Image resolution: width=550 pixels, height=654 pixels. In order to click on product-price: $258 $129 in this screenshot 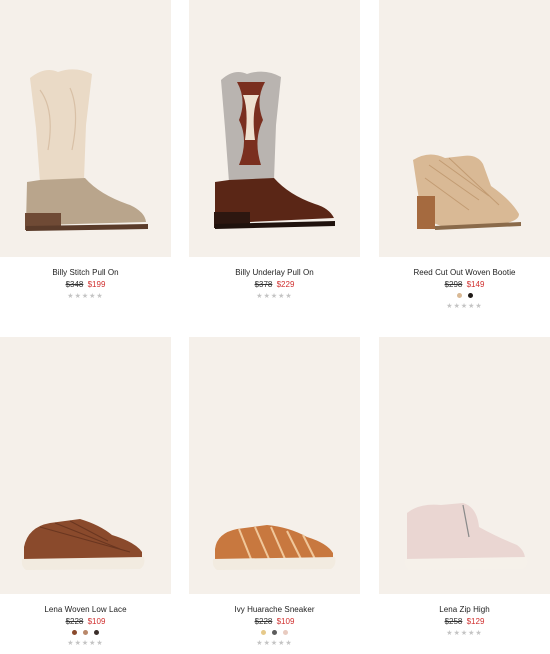, I will do `click(464, 621)`.